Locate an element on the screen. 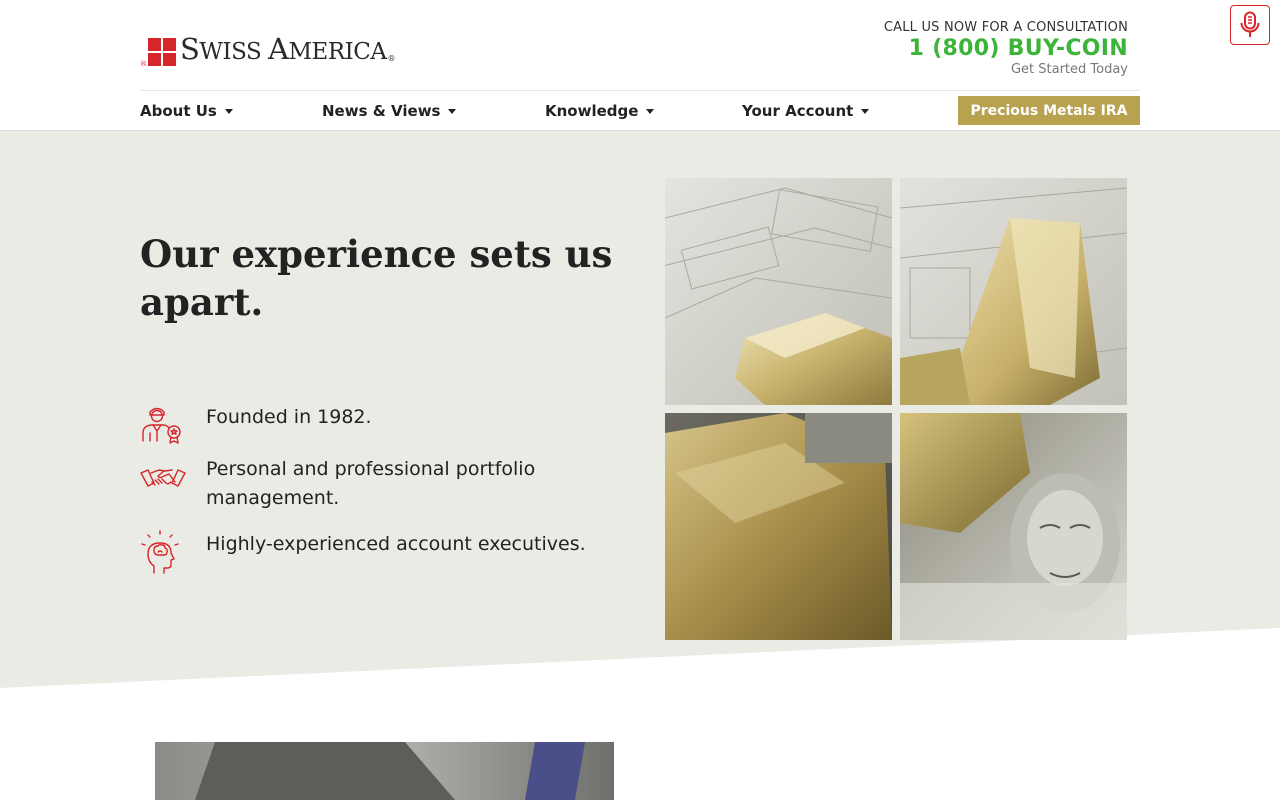  feature-text: Founded in 1982. is located at coordinates (289, 417).